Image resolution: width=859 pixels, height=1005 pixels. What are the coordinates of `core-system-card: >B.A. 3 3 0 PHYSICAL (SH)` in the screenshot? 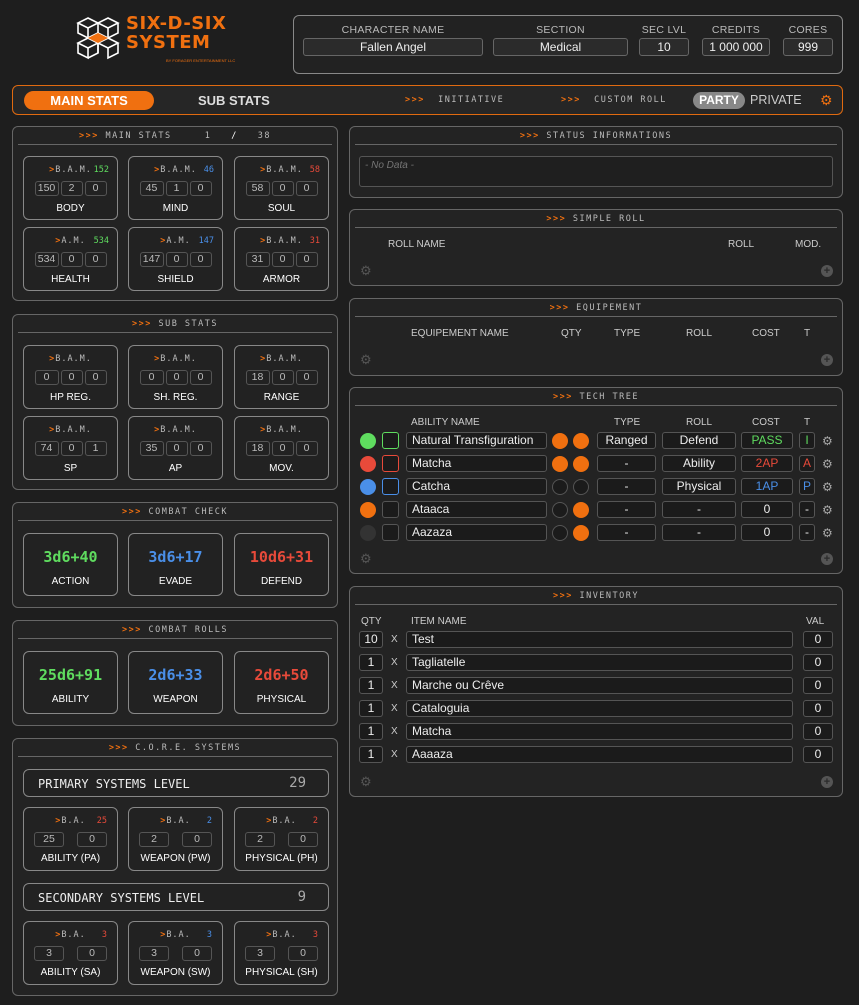 It's located at (281, 953).